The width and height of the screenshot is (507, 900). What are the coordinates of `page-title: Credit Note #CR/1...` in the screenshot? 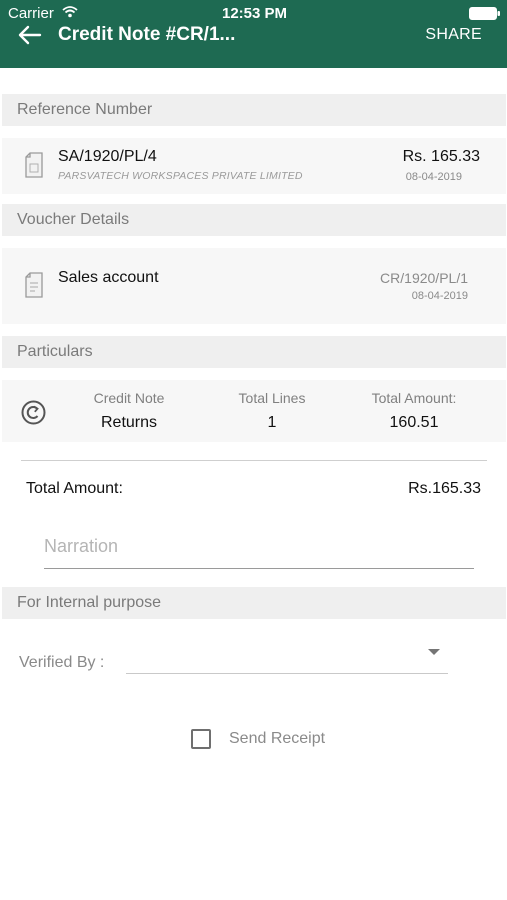 It's located at (147, 34).